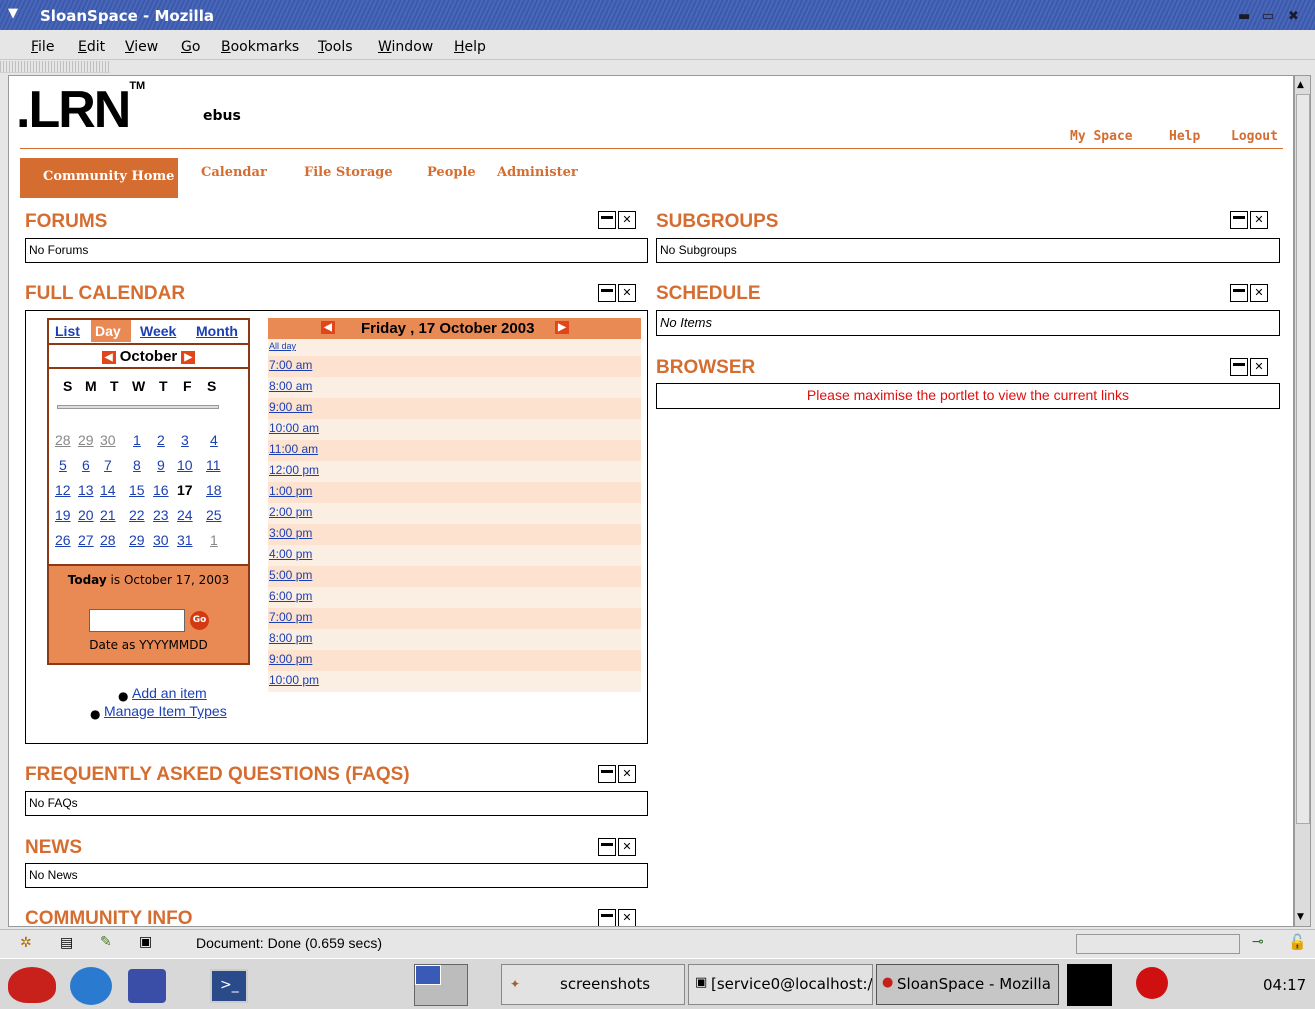 This screenshot has width=1315, height=1009. I want to click on time-slot: 4:00 pm, so click(454, 555).